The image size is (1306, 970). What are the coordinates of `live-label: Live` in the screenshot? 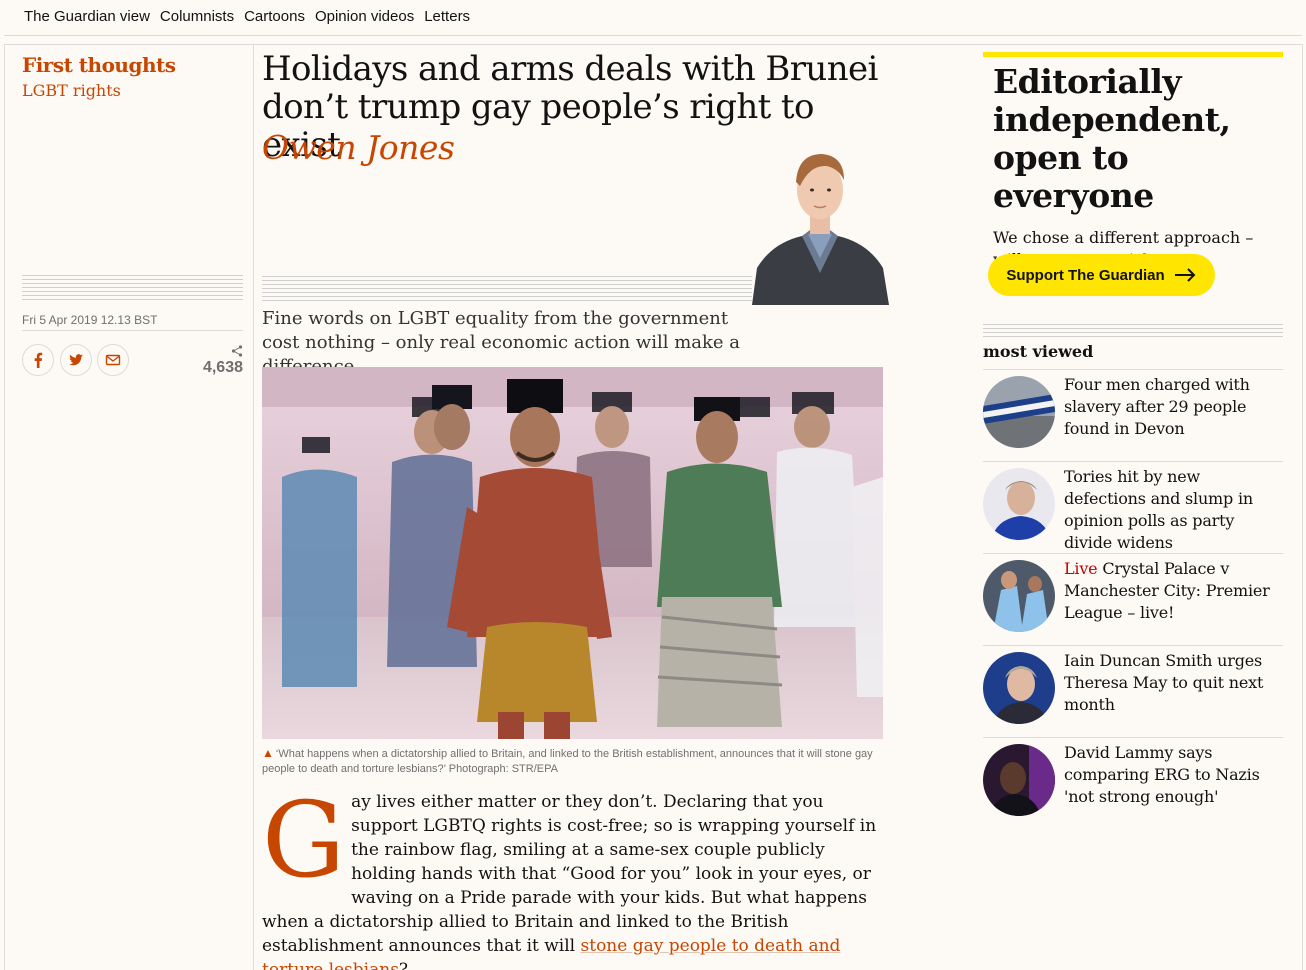 It's located at (1081, 568).